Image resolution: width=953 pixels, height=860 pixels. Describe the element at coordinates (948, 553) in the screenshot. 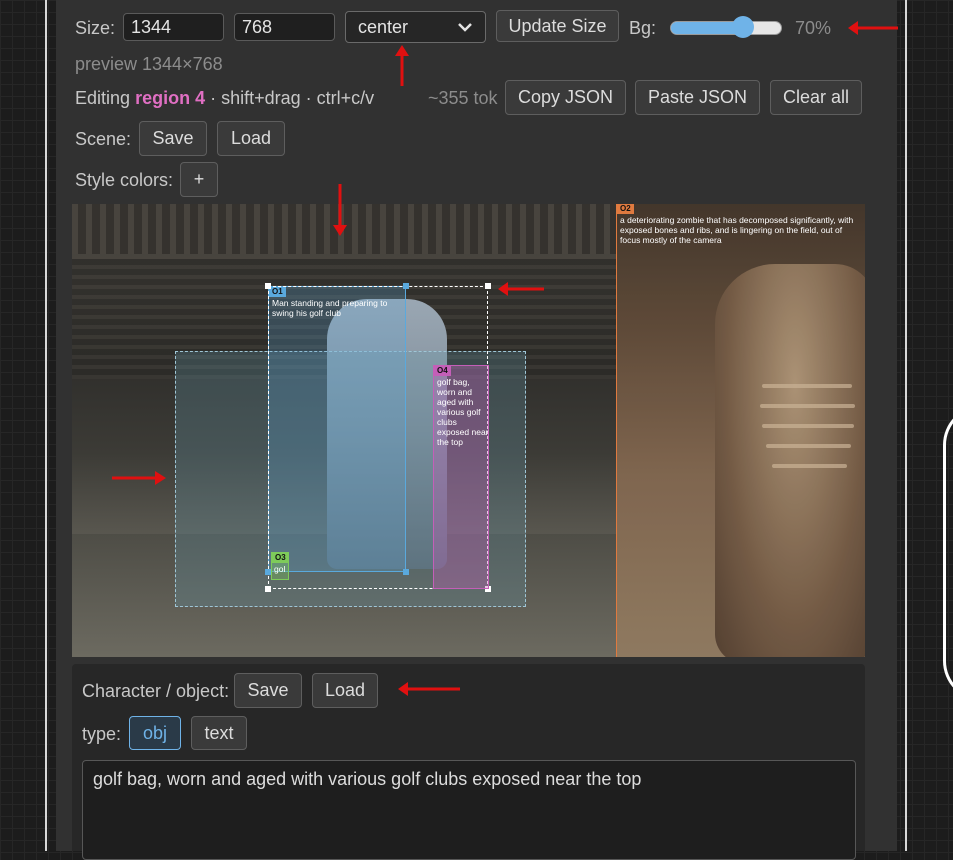

I see `decorative-curve` at that location.